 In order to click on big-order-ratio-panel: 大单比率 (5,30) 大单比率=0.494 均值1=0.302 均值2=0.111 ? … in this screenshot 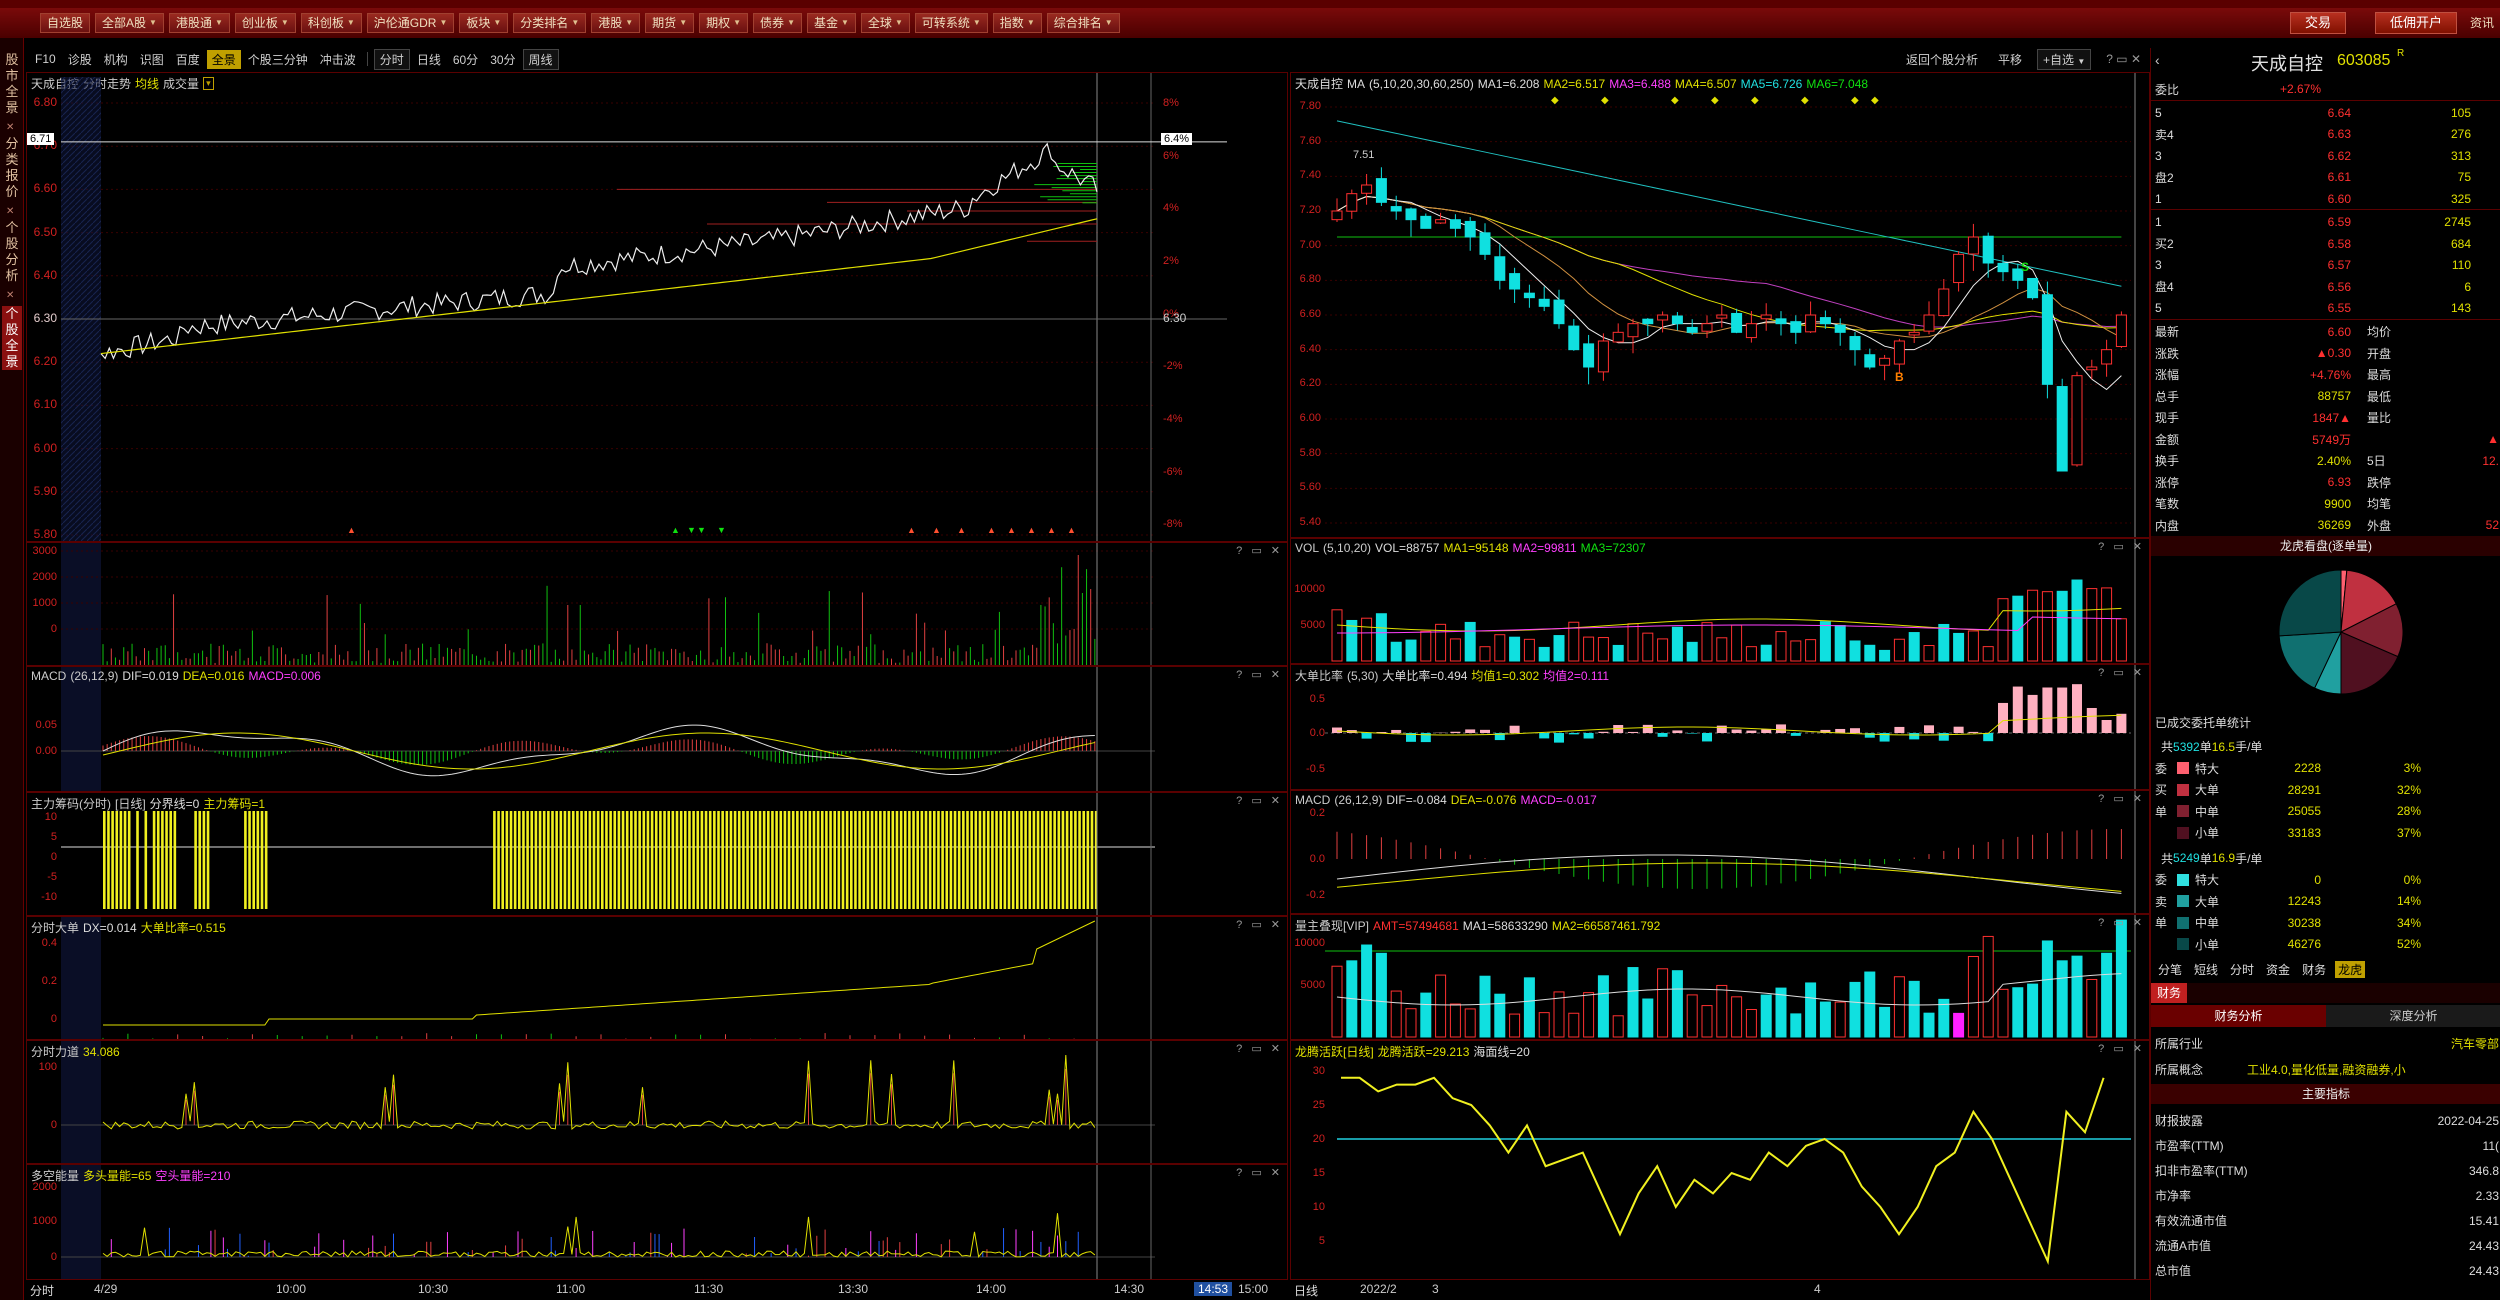, I will do `click(1720, 727)`.